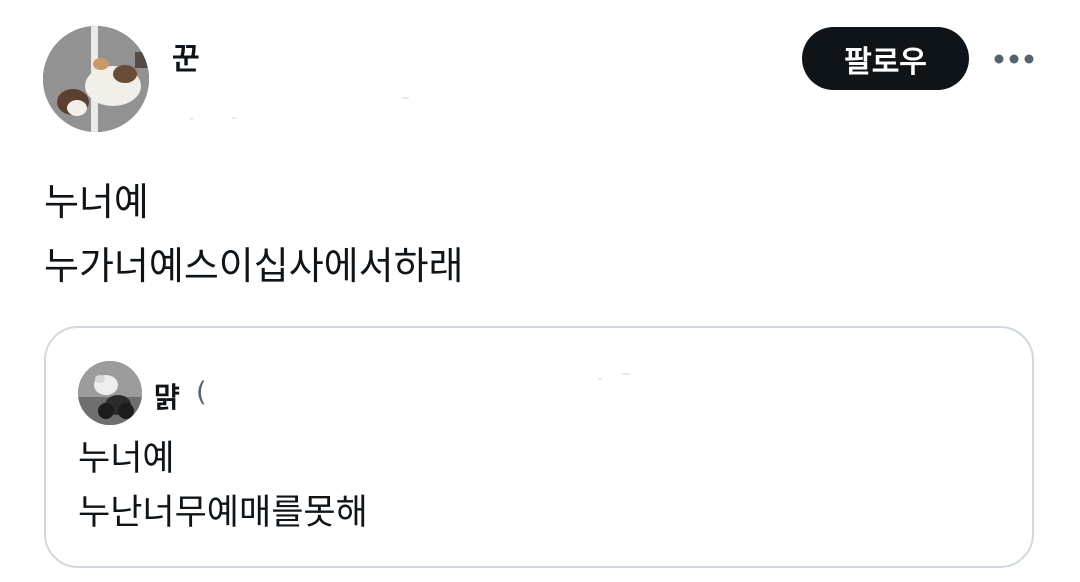 The width and height of the screenshot is (1080, 582). I want to click on tweet-text: 누너예 누가너예스이십사에서하래, so click(254, 234).